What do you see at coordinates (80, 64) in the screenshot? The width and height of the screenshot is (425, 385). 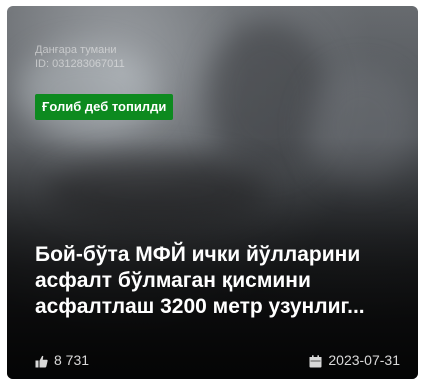 I see `project-id: ID: 031283067011` at bounding box center [80, 64].